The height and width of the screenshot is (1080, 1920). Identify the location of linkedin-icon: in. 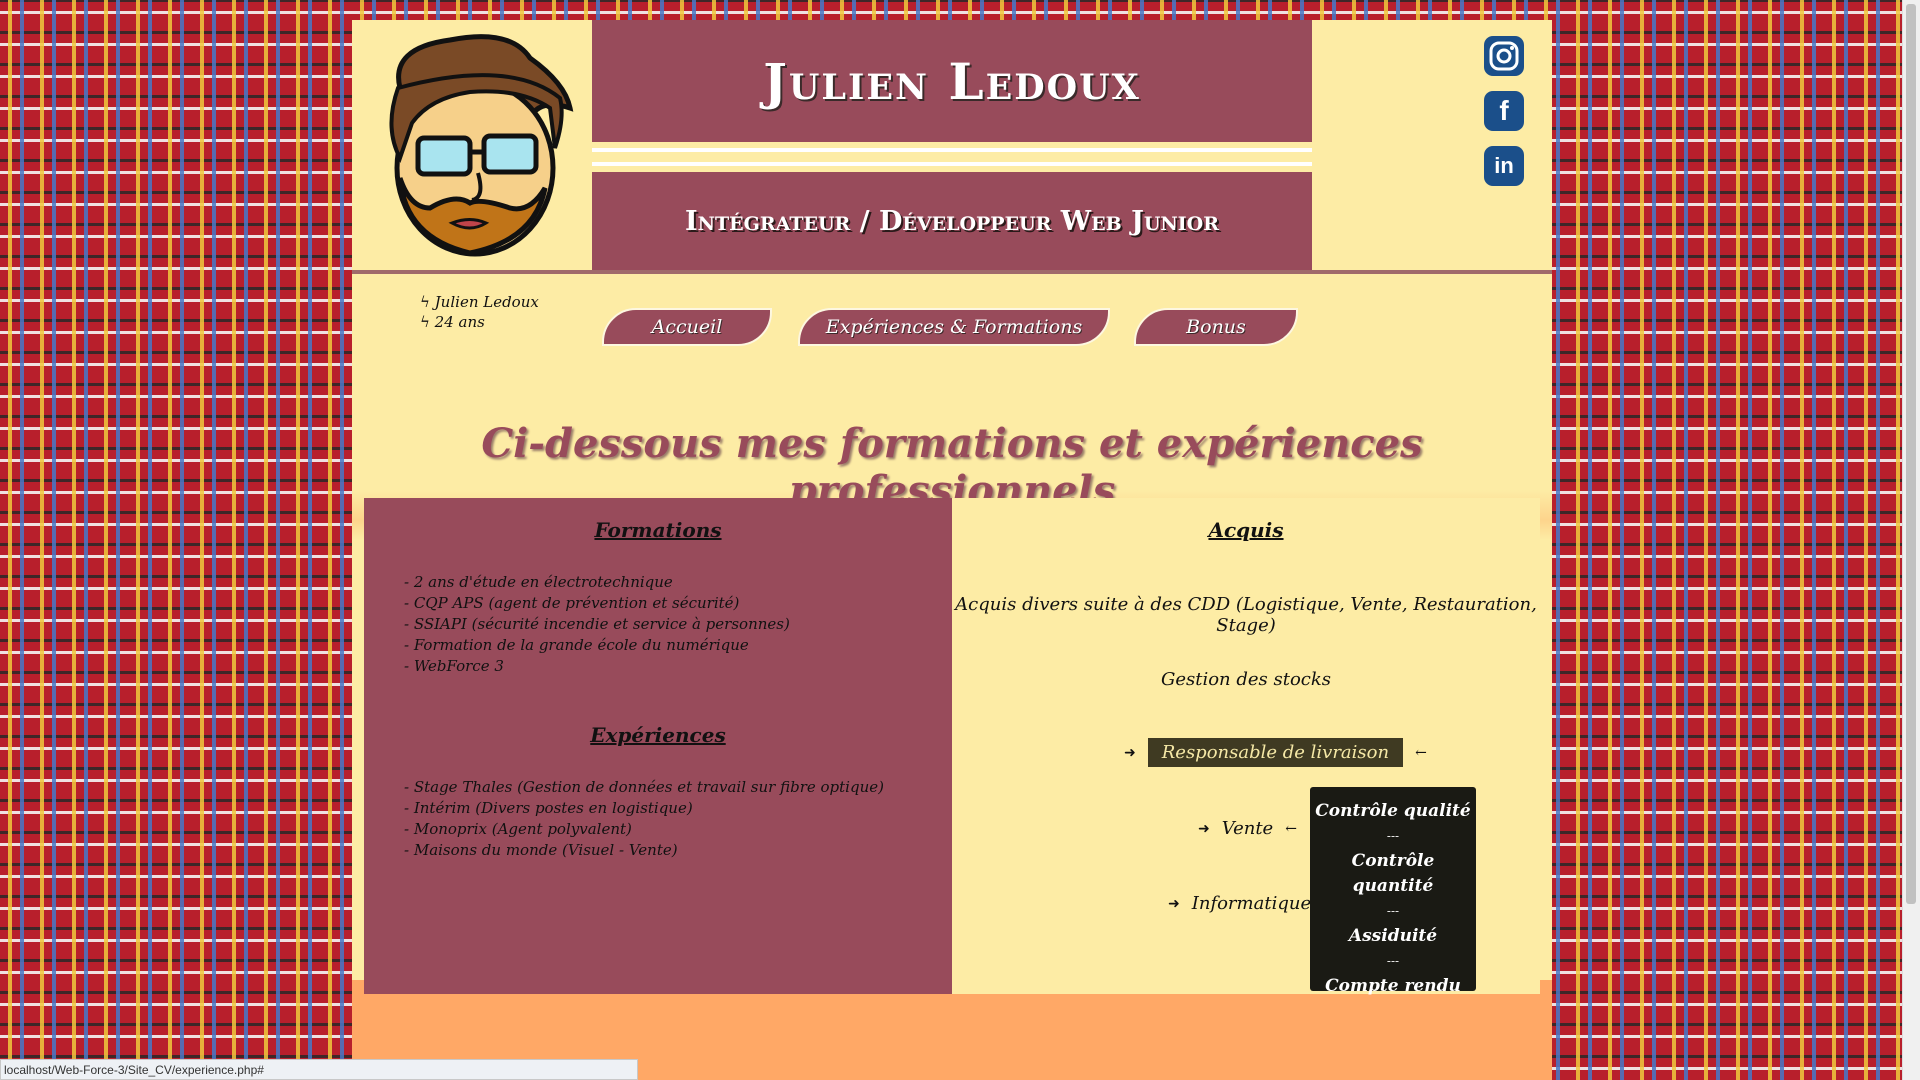
(1504, 165).